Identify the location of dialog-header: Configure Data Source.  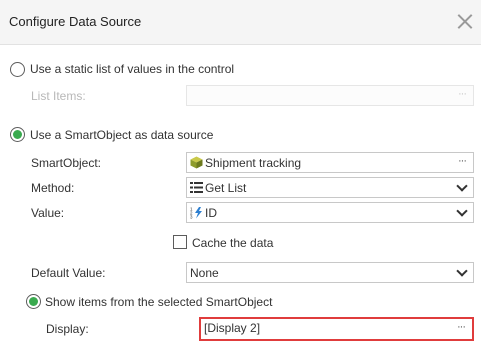
(240, 22).